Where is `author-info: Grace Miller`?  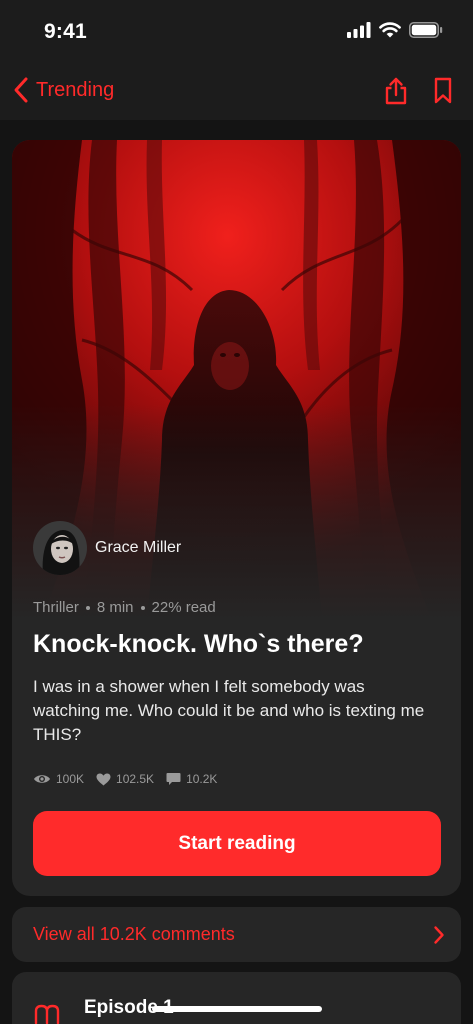
author-info: Grace Miller is located at coordinates (107, 548).